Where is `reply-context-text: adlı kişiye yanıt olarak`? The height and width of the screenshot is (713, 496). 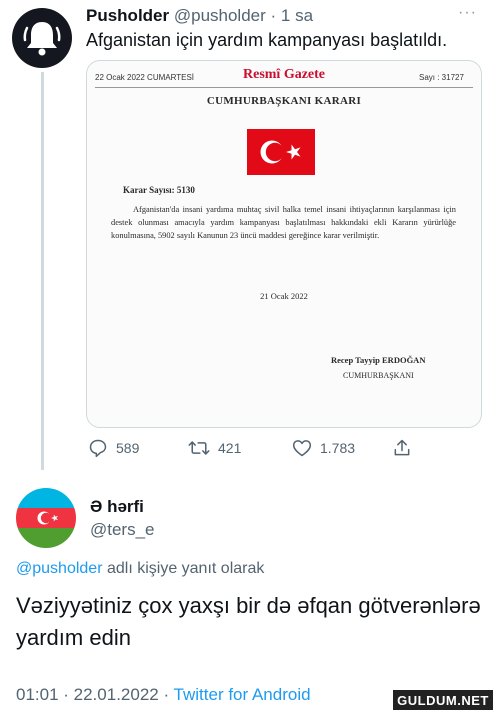
reply-context-text: adlı kişiye yanıt olarak is located at coordinates (183, 568).